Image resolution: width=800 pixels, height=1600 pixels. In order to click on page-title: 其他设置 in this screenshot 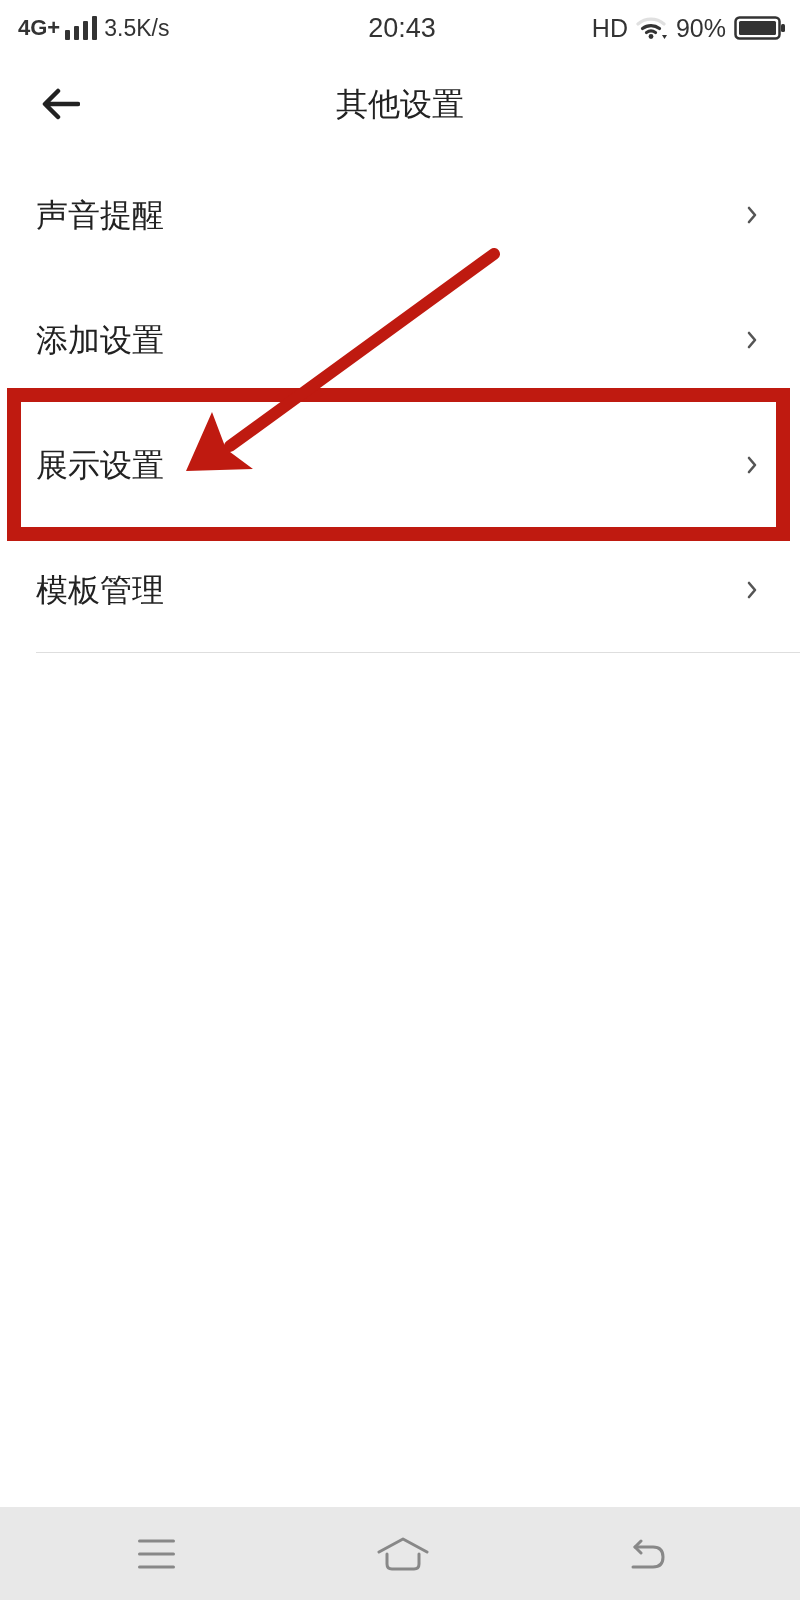, I will do `click(400, 104)`.